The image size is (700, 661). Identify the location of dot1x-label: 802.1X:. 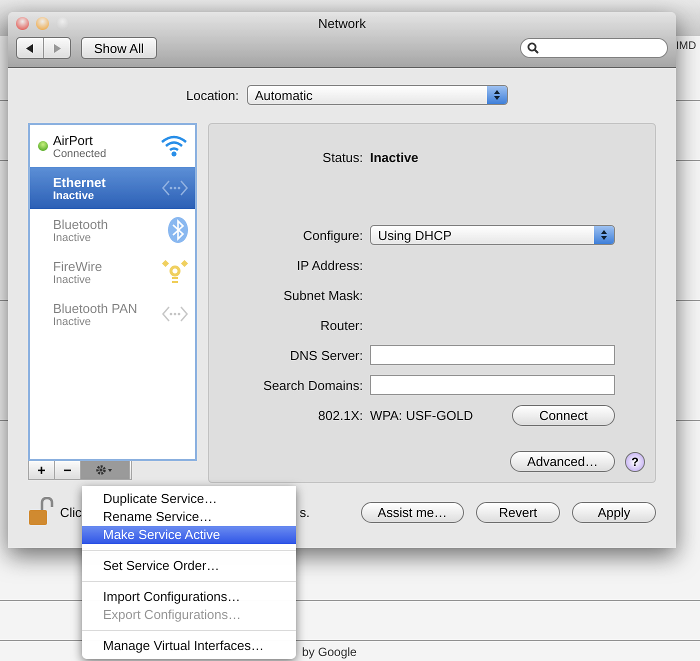
(340, 415).